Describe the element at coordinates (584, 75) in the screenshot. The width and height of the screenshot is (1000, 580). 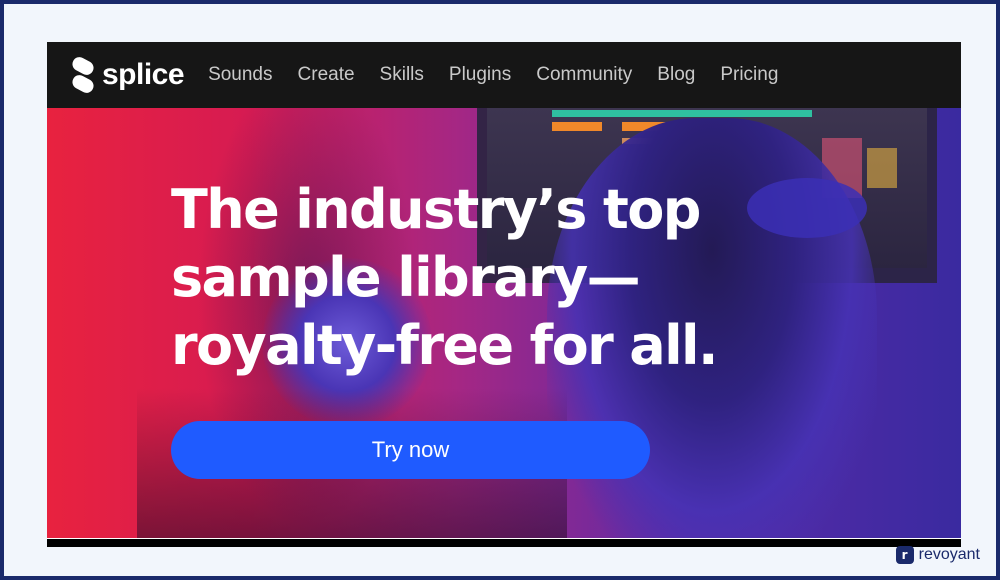
I see `nav-community: Community` at that location.